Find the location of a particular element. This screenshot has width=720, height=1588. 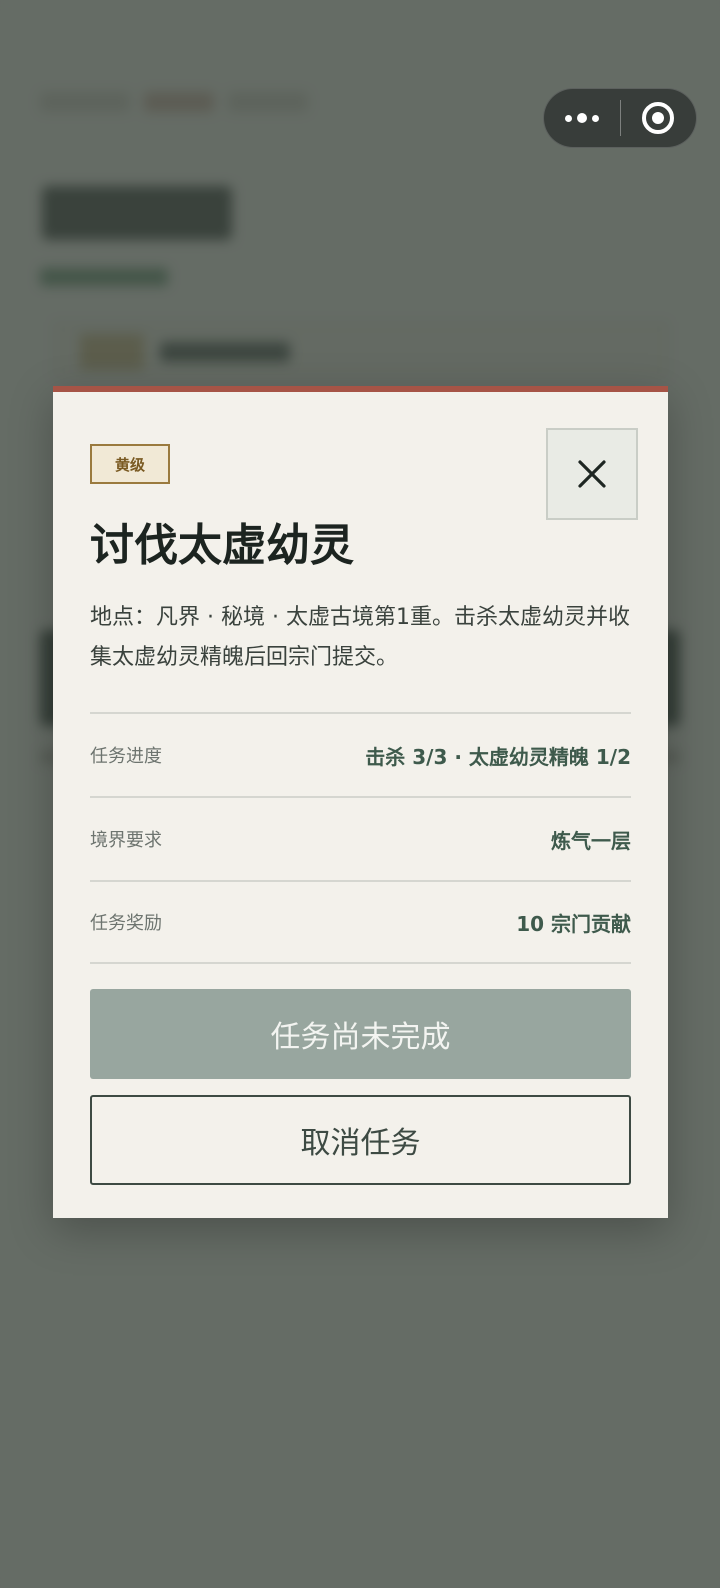

task-title: 讨伐太虚幼灵 is located at coordinates (222, 545).